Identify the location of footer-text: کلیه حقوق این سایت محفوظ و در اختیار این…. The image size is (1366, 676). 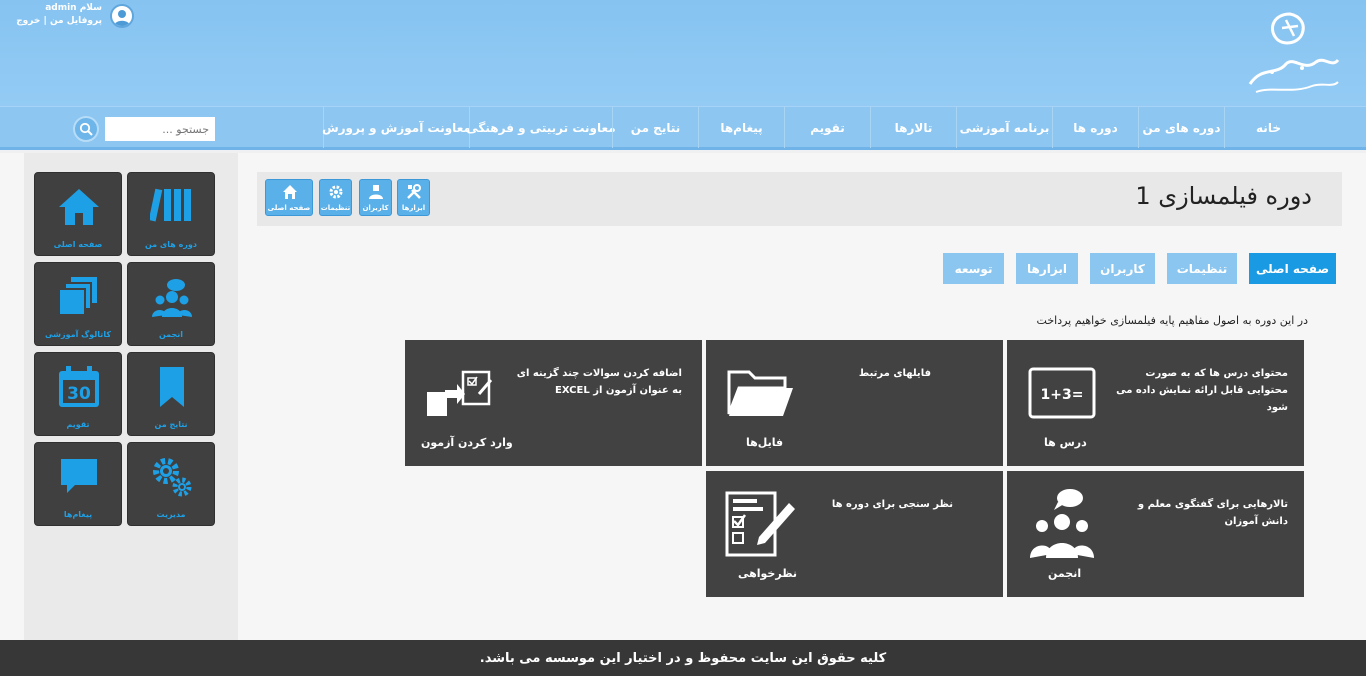
(683, 658).